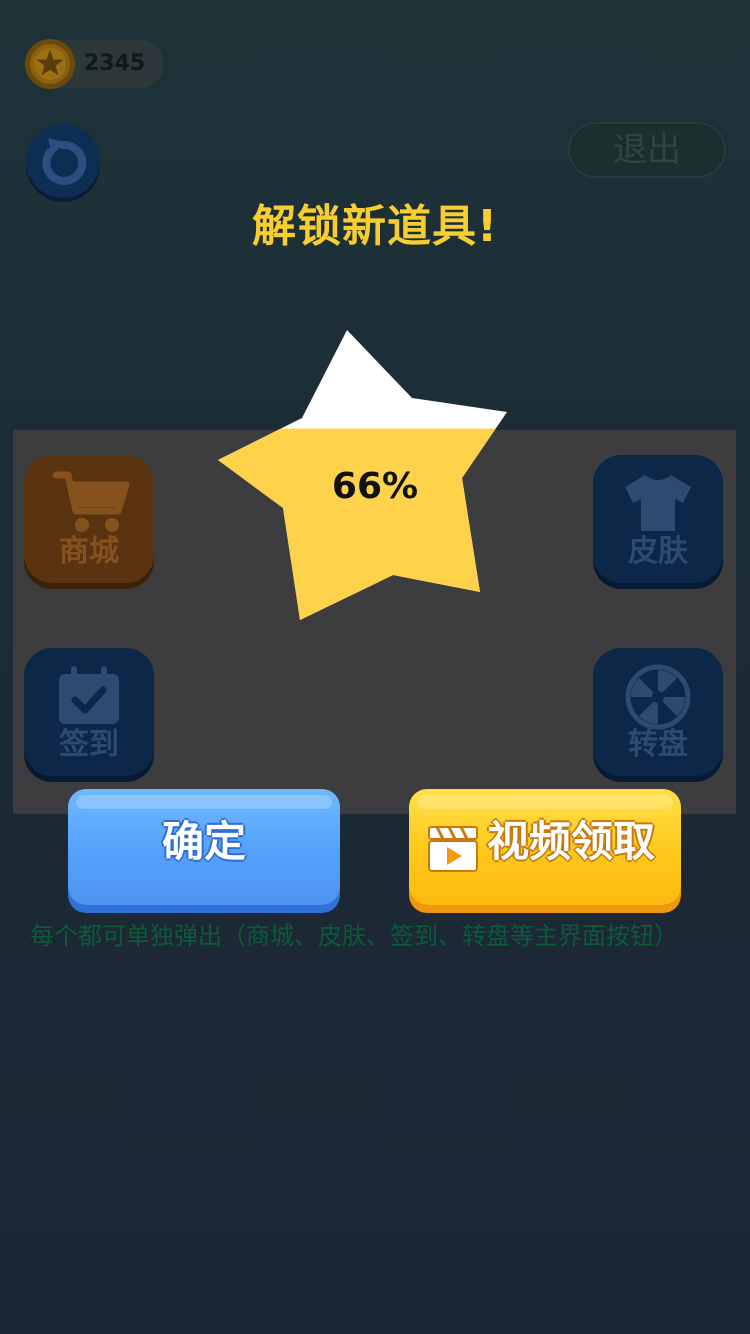  Describe the element at coordinates (354, 936) in the screenshot. I see `hint-text: 每个都可单独弹出（商城、皮肤、签到、转盘等主界面按钮）` at that location.